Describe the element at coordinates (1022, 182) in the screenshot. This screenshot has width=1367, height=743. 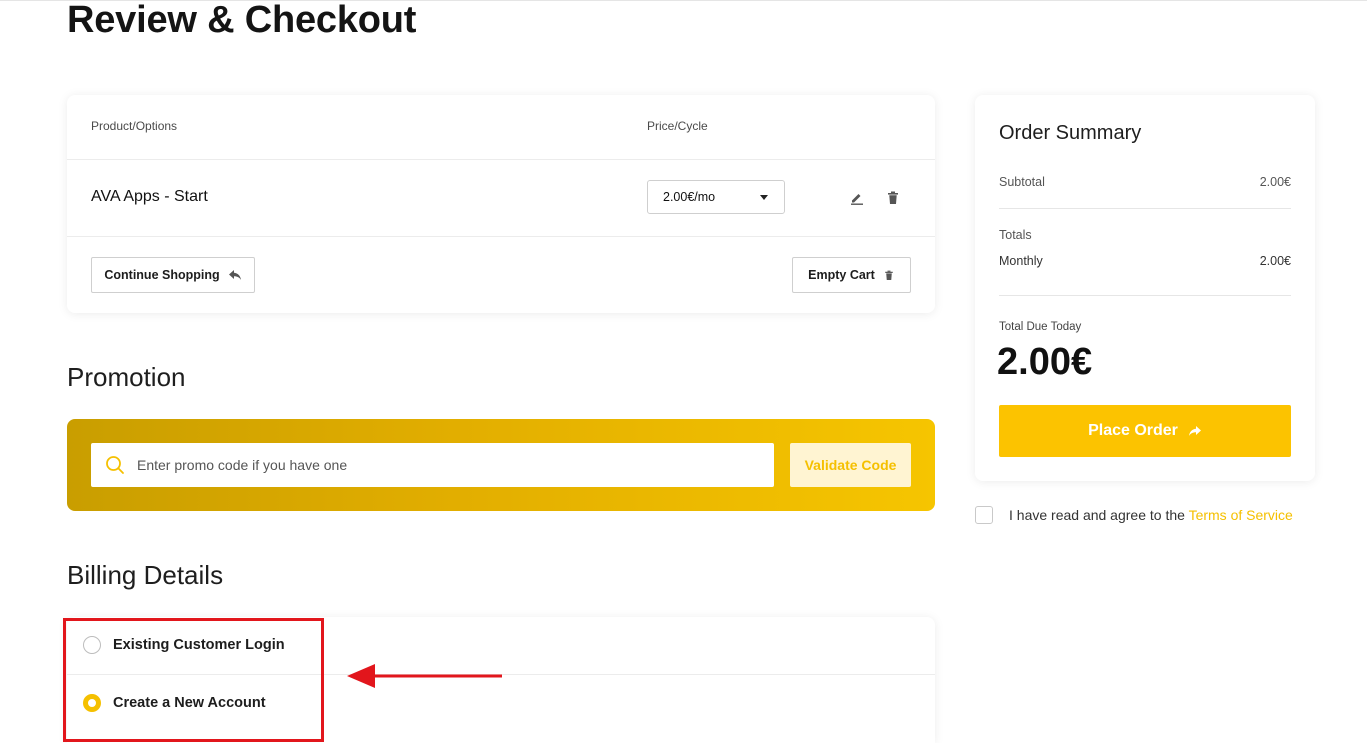
I see `subtotal-label: Subtotal` at that location.